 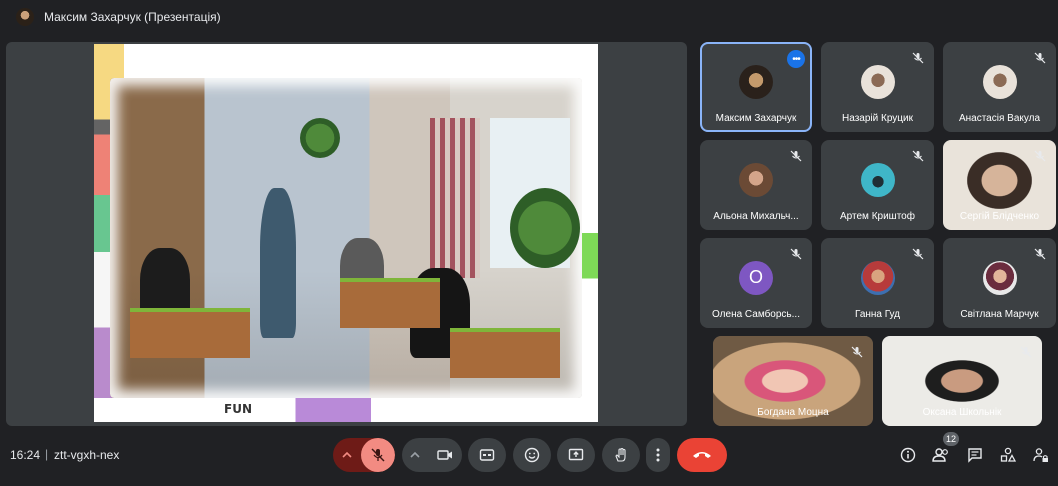 What do you see at coordinates (455, 198) in the screenshot?
I see `photo-curtain` at bounding box center [455, 198].